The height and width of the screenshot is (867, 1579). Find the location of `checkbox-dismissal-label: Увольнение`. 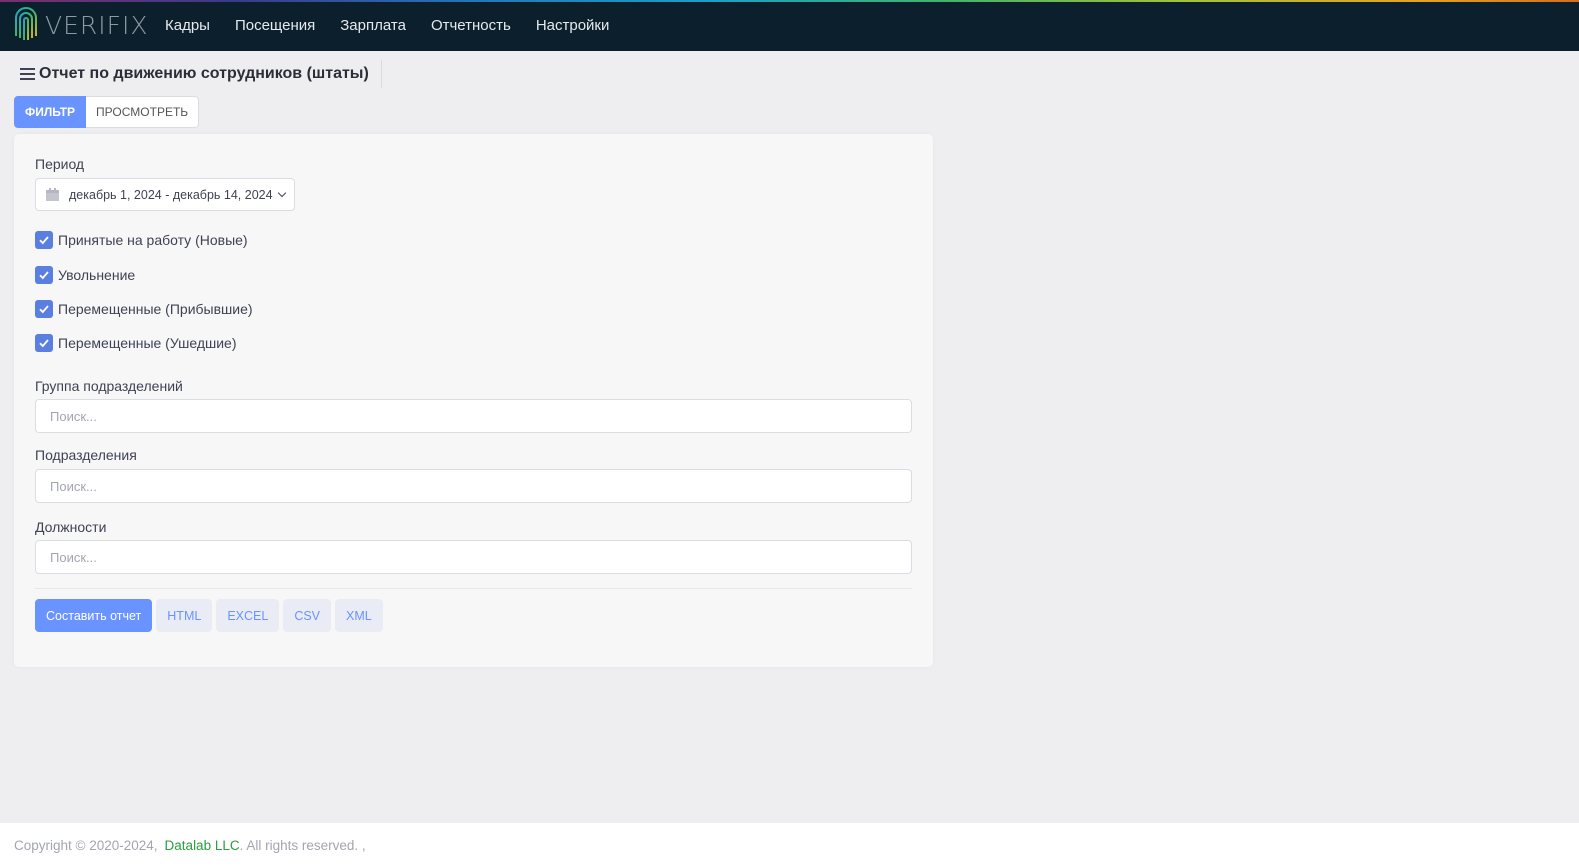

checkbox-dismissal-label: Увольнение is located at coordinates (97, 275).